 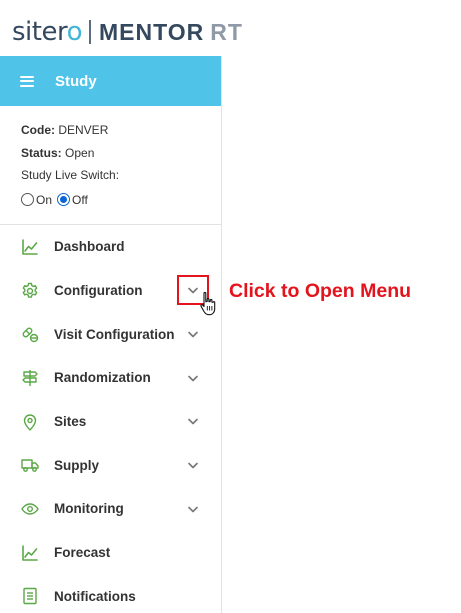 What do you see at coordinates (30, 596) in the screenshot?
I see `document-icon` at bounding box center [30, 596].